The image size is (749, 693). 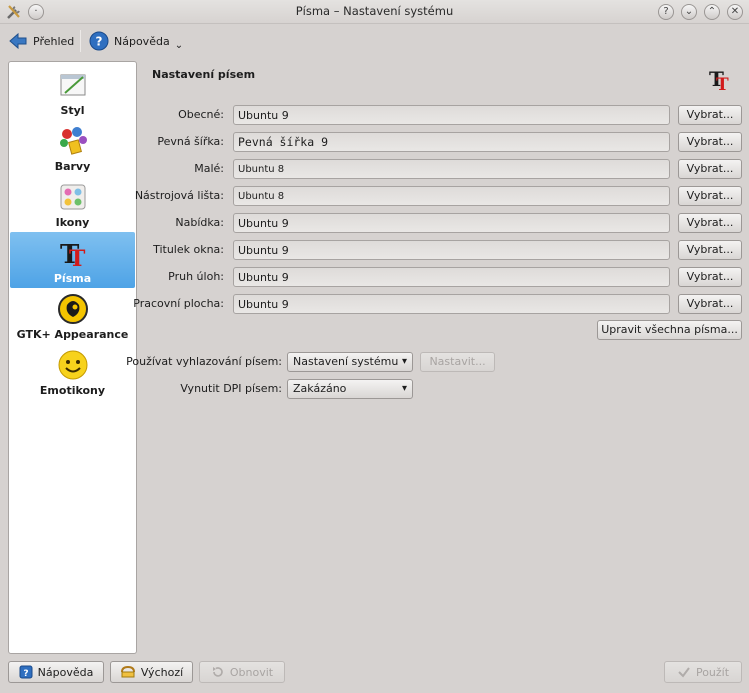 I want to click on antialias-select: Nastavení systému ▾, so click(x=350, y=362).